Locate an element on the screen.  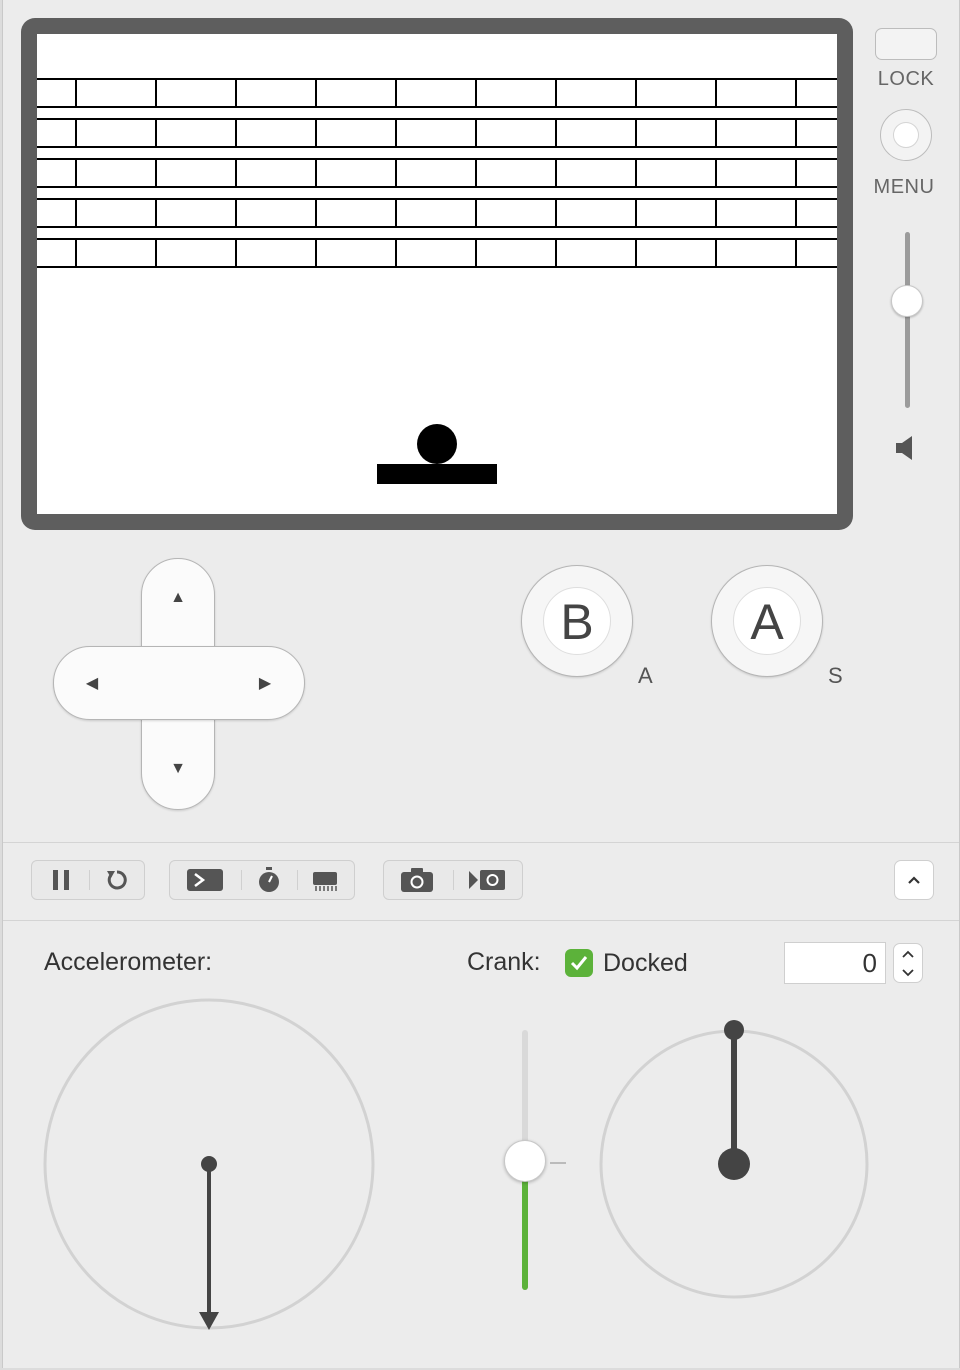
accelerometer-handle is located at coordinates (209, 1164).